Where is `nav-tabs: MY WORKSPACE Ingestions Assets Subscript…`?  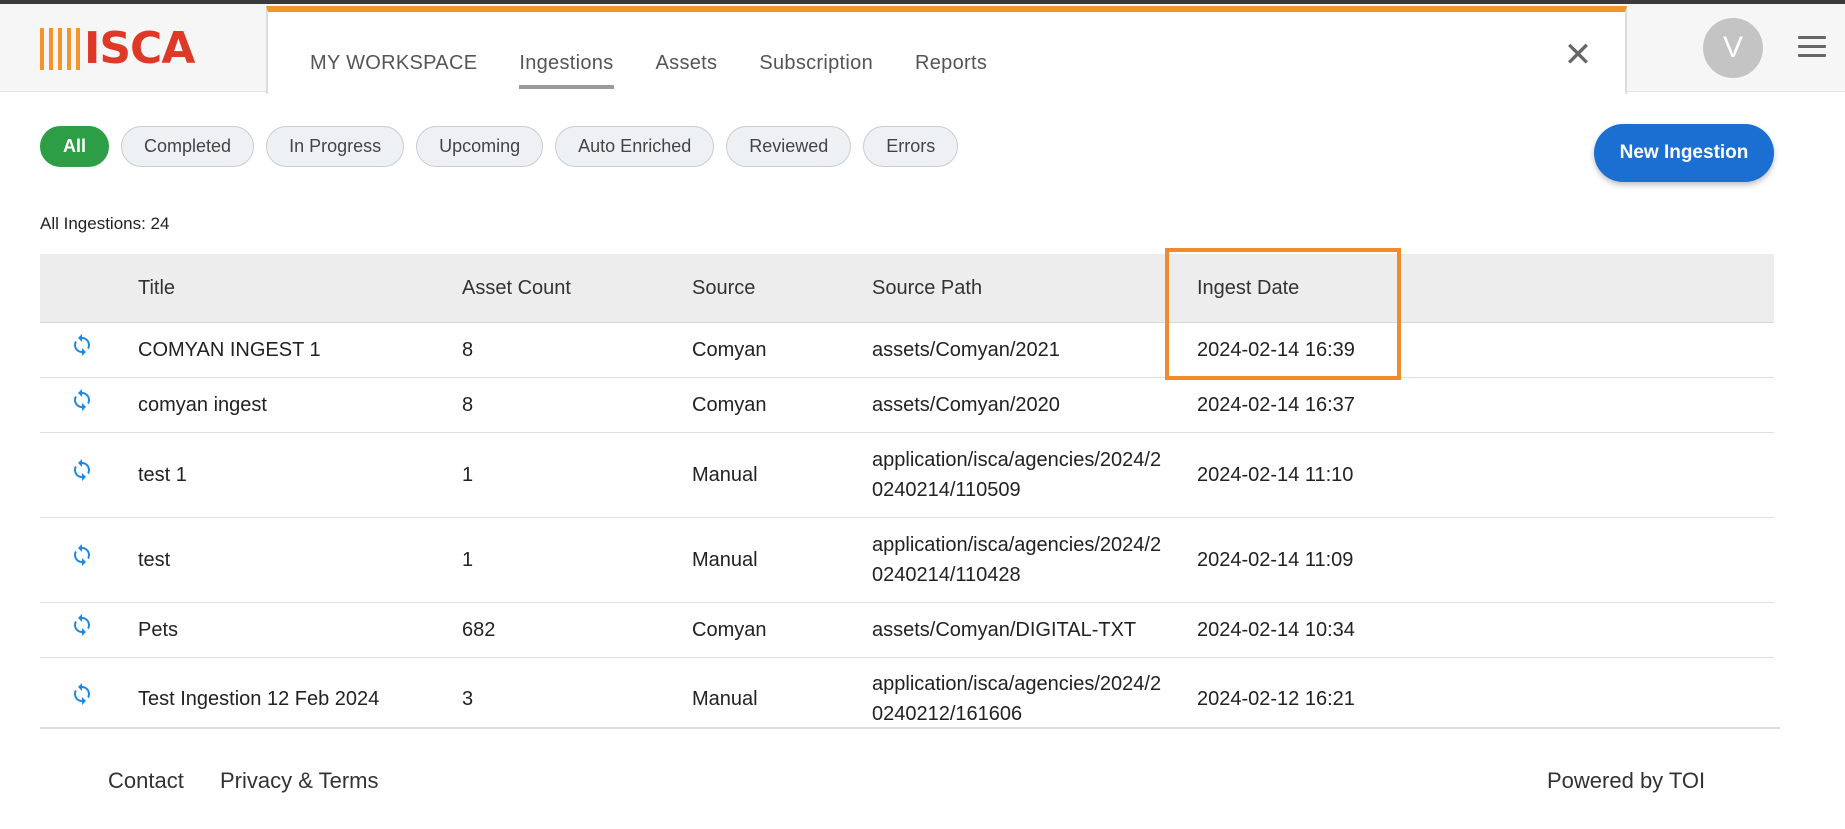
nav-tabs: MY WORKSPACE Ingestions Assets Subscript… is located at coordinates (669, 70).